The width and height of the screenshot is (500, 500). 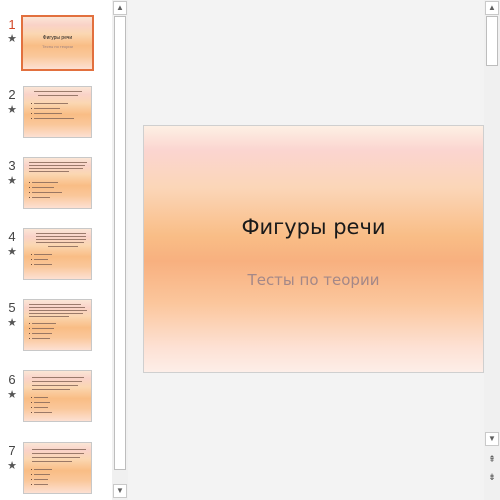 I want to click on slide-number-1: 1, so click(x=12, y=24).